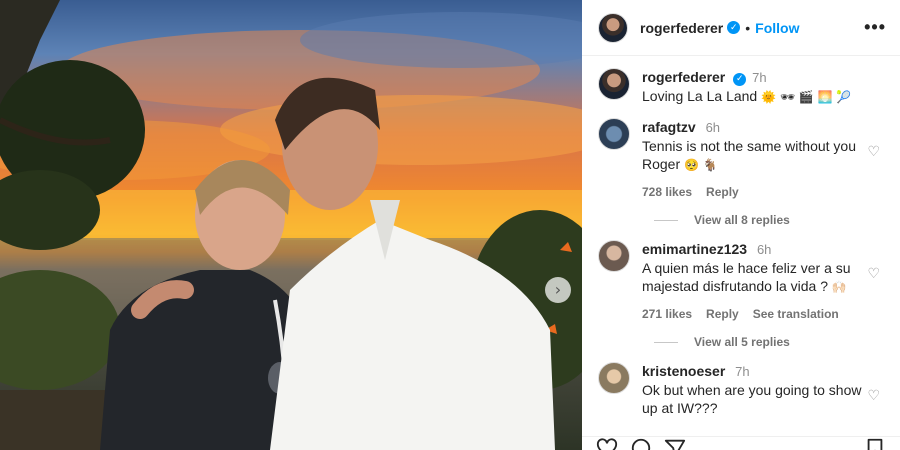  I want to click on view-replies-button: View all 5 replies, so click(769, 342).